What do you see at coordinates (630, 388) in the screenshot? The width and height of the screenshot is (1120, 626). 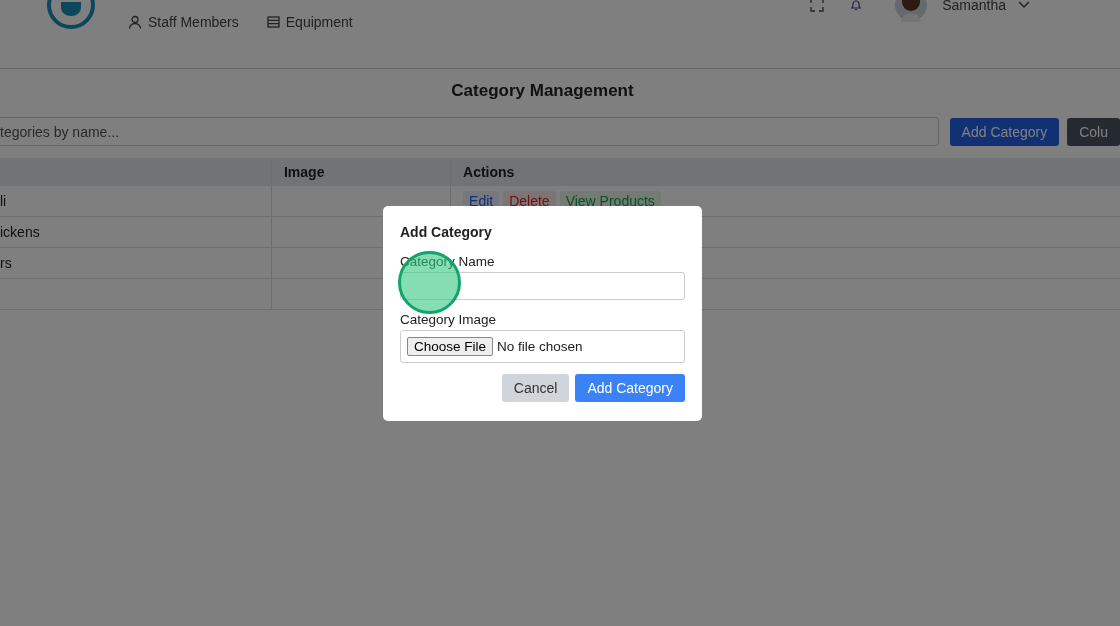 I see `dialog-button: Add Category` at bounding box center [630, 388].